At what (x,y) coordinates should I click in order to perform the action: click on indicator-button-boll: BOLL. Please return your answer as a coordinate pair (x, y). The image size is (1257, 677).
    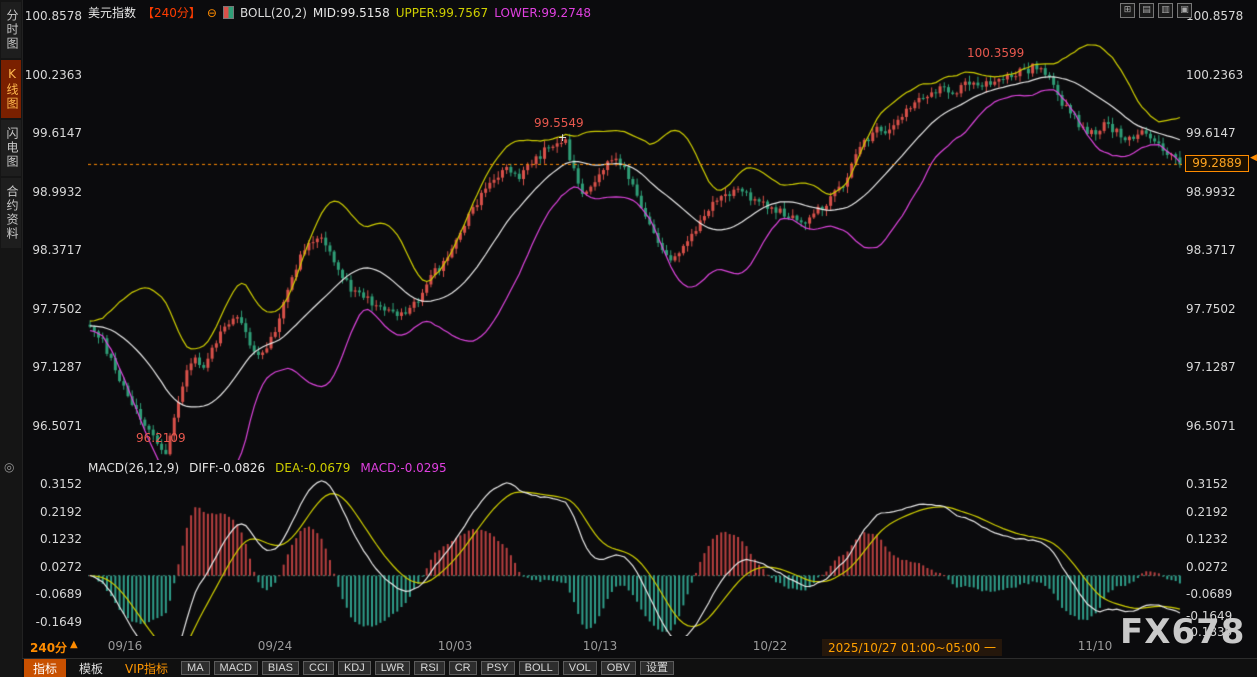
    Looking at the image, I should click on (538, 668).